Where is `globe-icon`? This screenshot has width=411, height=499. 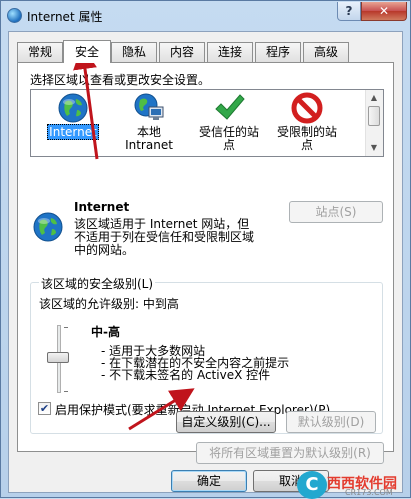
globe-icon is located at coordinates (73, 108).